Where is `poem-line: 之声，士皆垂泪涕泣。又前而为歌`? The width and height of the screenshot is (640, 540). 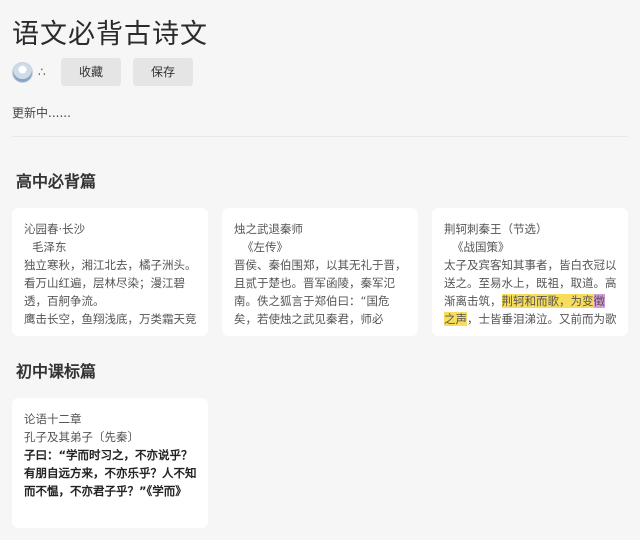
poem-line: 之声，士皆垂泪涕泣。又前而为歌 is located at coordinates (530, 319).